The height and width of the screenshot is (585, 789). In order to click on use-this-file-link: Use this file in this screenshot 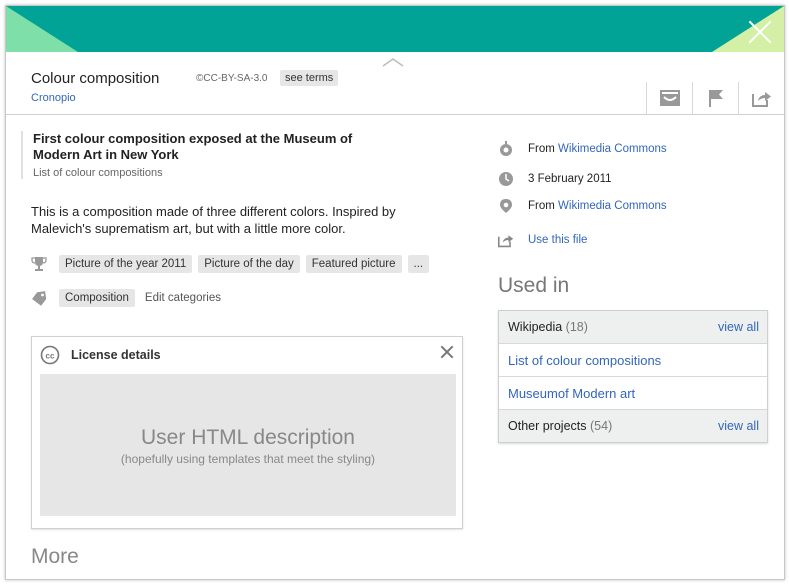, I will do `click(557, 240)`.